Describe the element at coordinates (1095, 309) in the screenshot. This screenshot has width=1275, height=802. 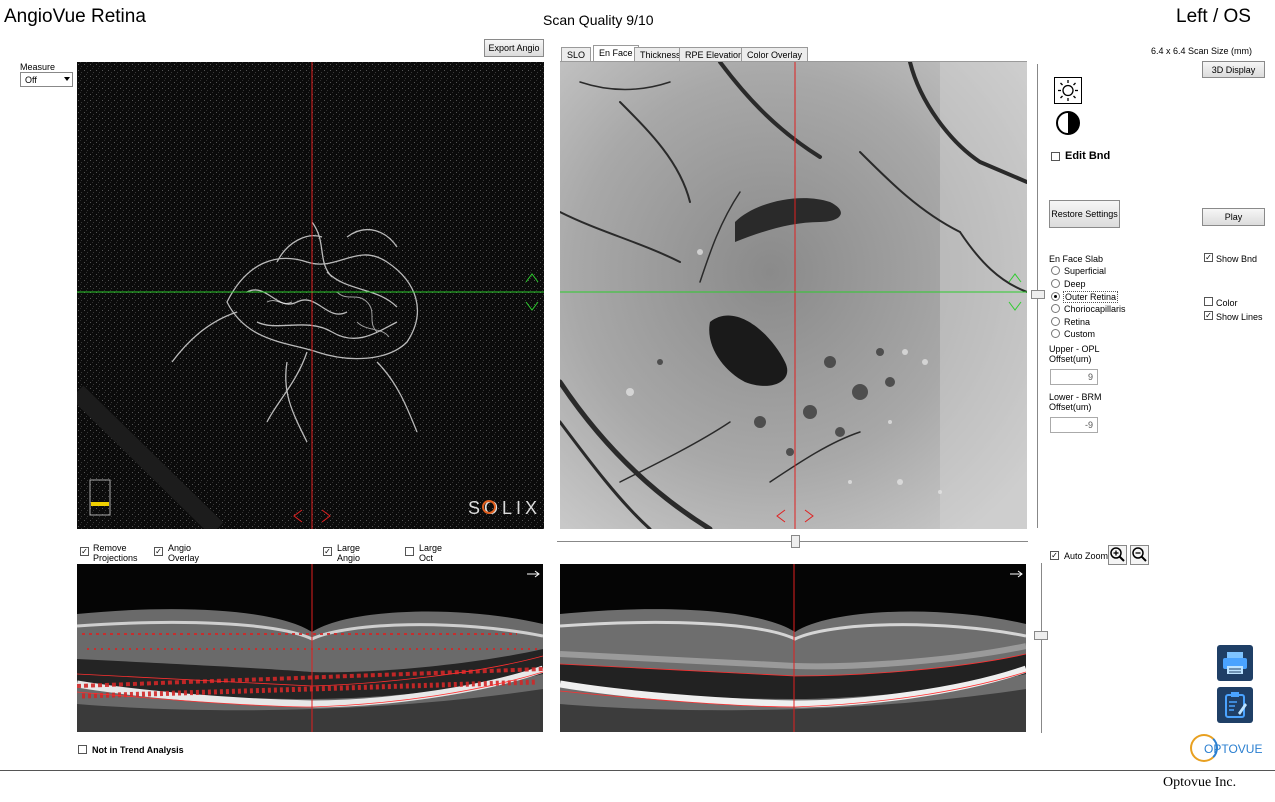
I see `slab-label-choriocapillaris: Choriocapillaris` at that location.